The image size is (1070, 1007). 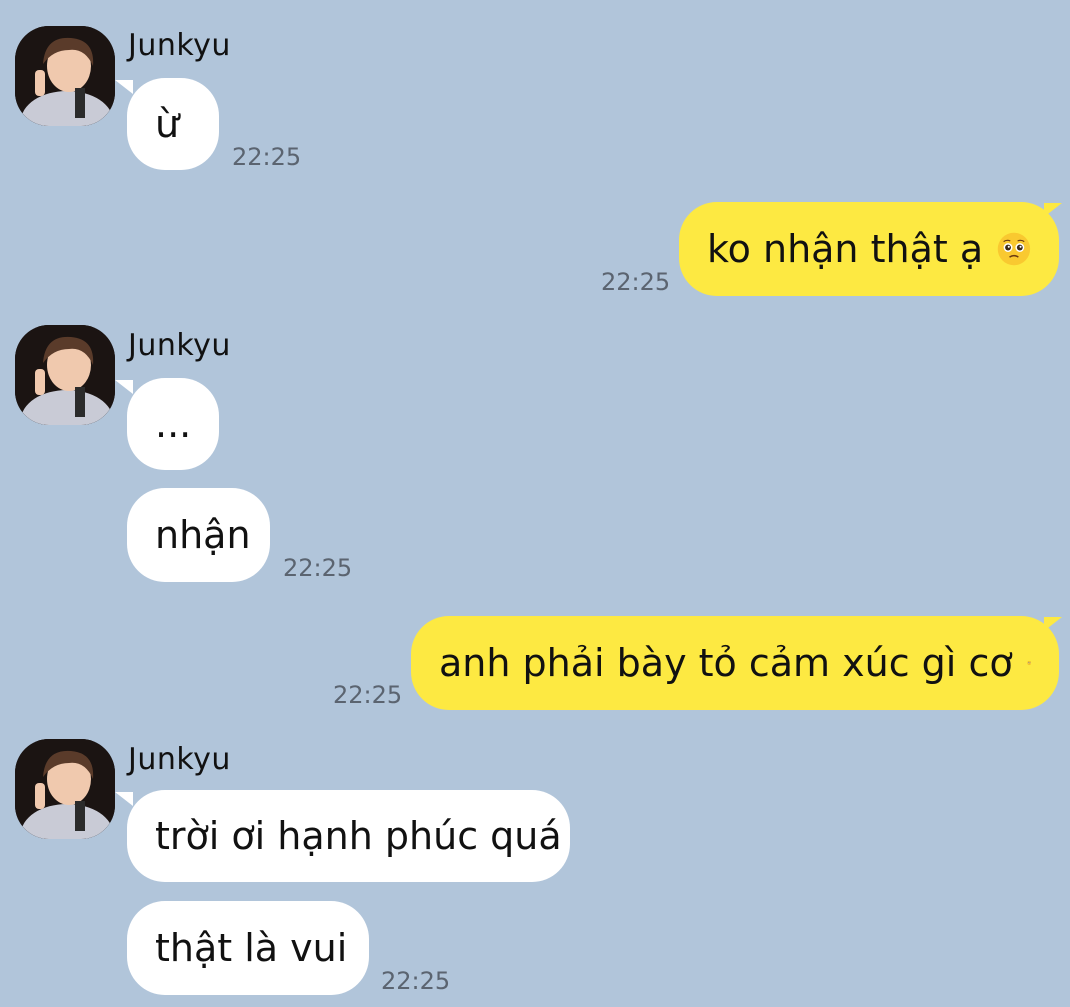 I want to click on incoming-message-bubble: ừ, so click(x=173, y=124).